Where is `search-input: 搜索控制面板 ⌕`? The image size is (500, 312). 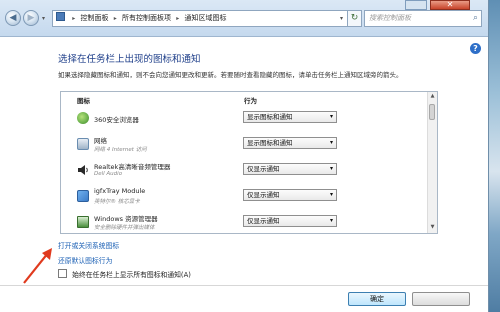
search-input: 搜索控制面板 ⌕ is located at coordinates (423, 18).